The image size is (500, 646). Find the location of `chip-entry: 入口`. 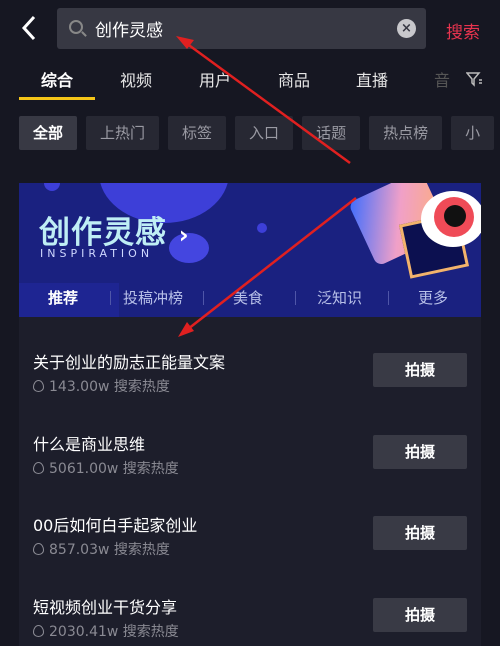

chip-entry: 入口 is located at coordinates (264, 133).